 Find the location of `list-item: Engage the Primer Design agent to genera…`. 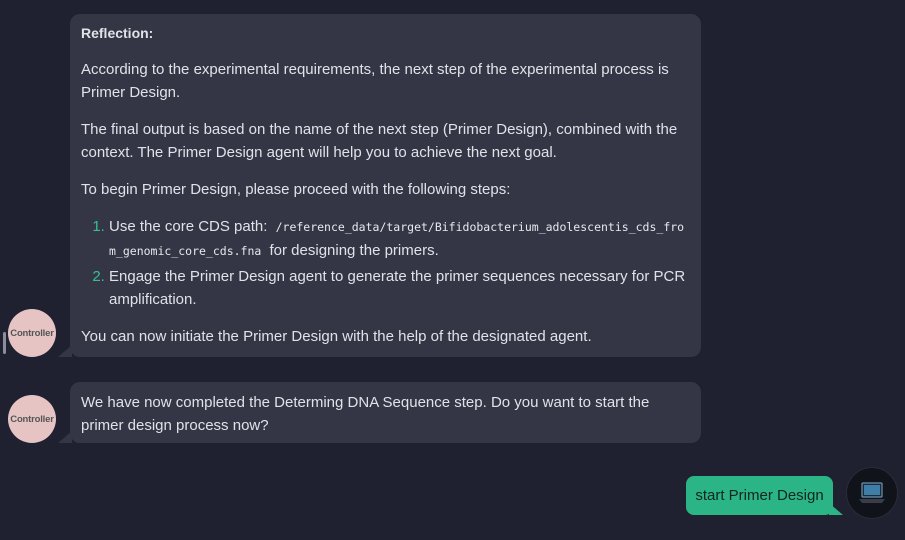

list-item: Engage the Primer Design agent to genera… is located at coordinates (399, 288).